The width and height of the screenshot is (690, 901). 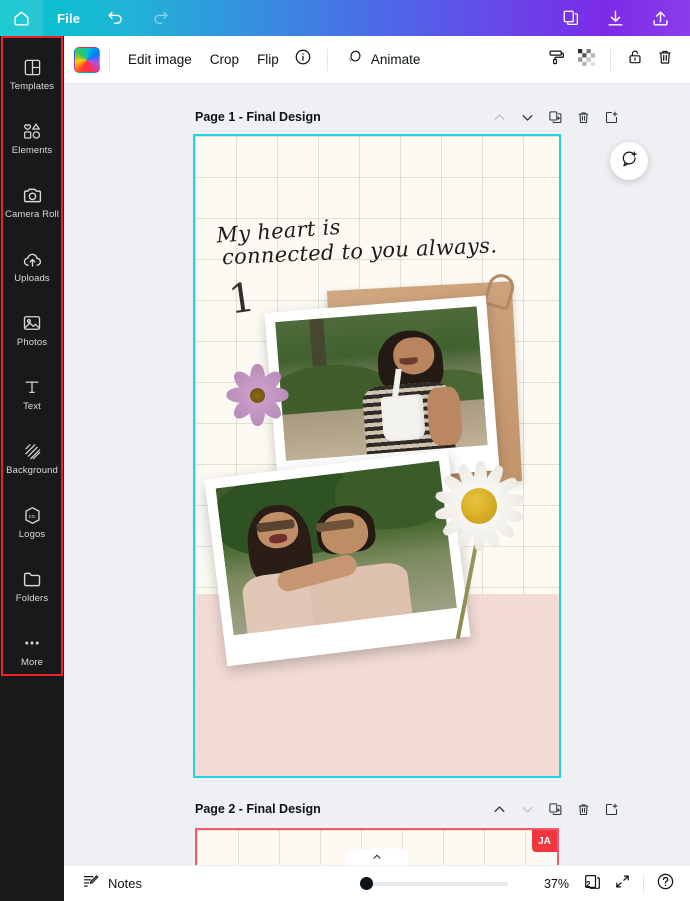 I want to click on text-icon, so click(x=32, y=387).